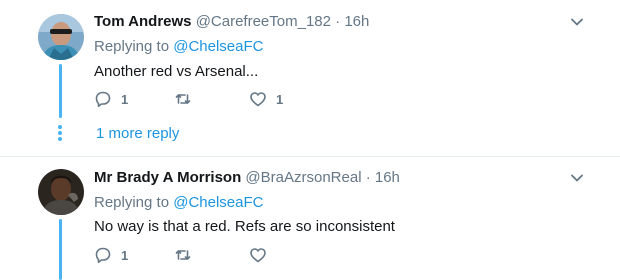  I want to click on tweet-header: Mr Brady A Morrison @BraAzrsonReal · 16h, so click(247, 177).